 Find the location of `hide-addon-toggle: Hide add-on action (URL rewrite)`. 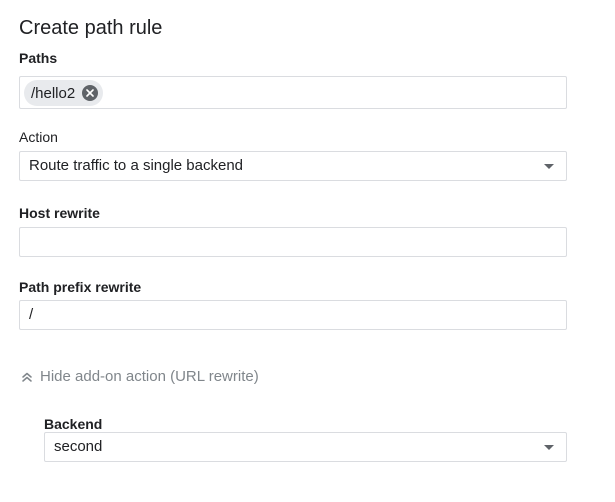

hide-addon-toggle: Hide add-on action (URL rewrite) is located at coordinates (139, 376).